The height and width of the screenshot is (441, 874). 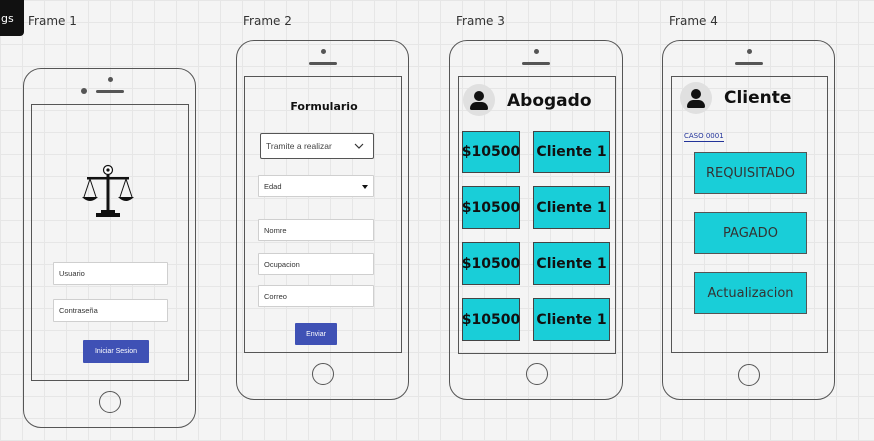 What do you see at coordinates (84, 91) in the screenshot?
I see `front-camera` at bounding box center [84, 91].